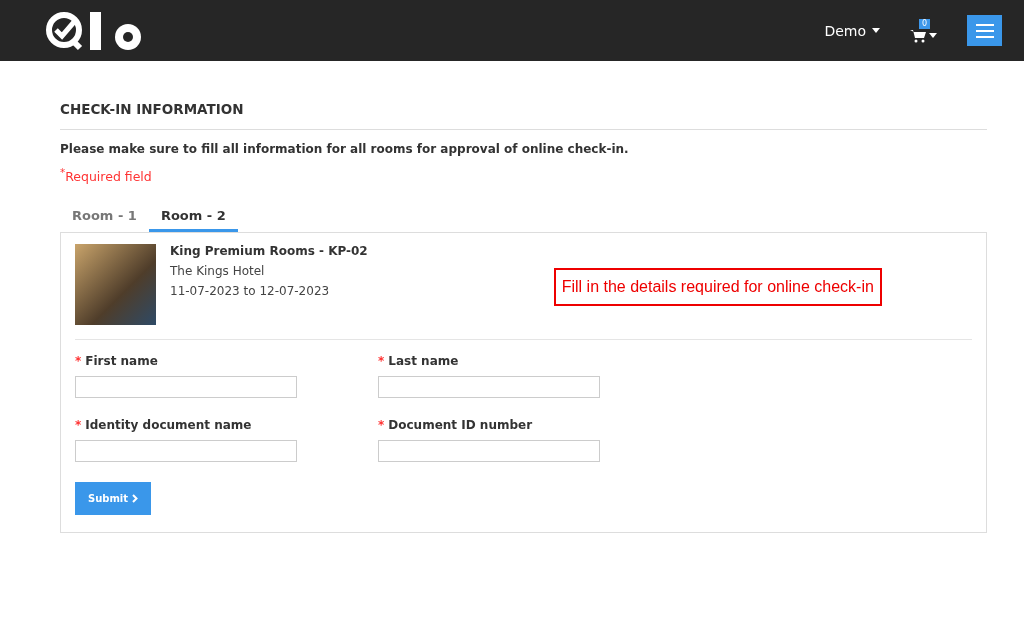 This screenshot has height=631, width=1024. What do you see at coordinates (117, 361) in the screenshot?
I see `field-label: * First name` at bounding box center [117, 361].